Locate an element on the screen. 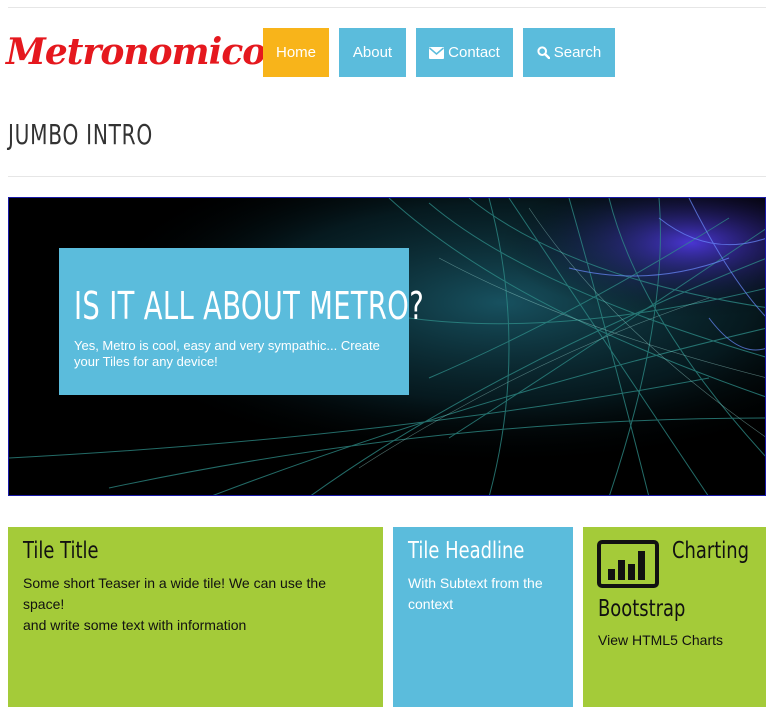 This screenshot has width=766, height=716. tile-charting: Charting Bootstrap View HTML5 Charts is located at coordinates (674, 617).